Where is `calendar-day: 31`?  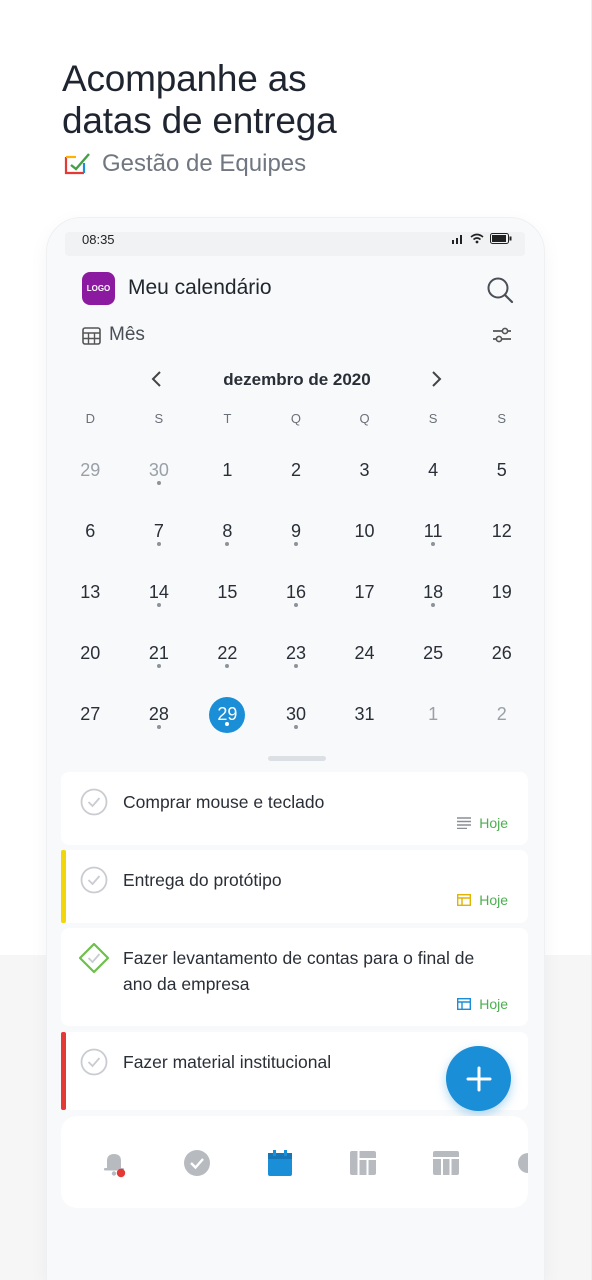
calendar-day: 31 is located at coordinates (364, 714).